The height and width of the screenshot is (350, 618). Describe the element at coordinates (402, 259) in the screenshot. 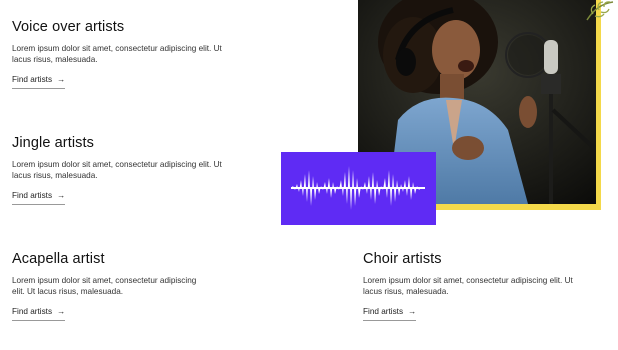

I see `card-title: Choir artists` at that location.